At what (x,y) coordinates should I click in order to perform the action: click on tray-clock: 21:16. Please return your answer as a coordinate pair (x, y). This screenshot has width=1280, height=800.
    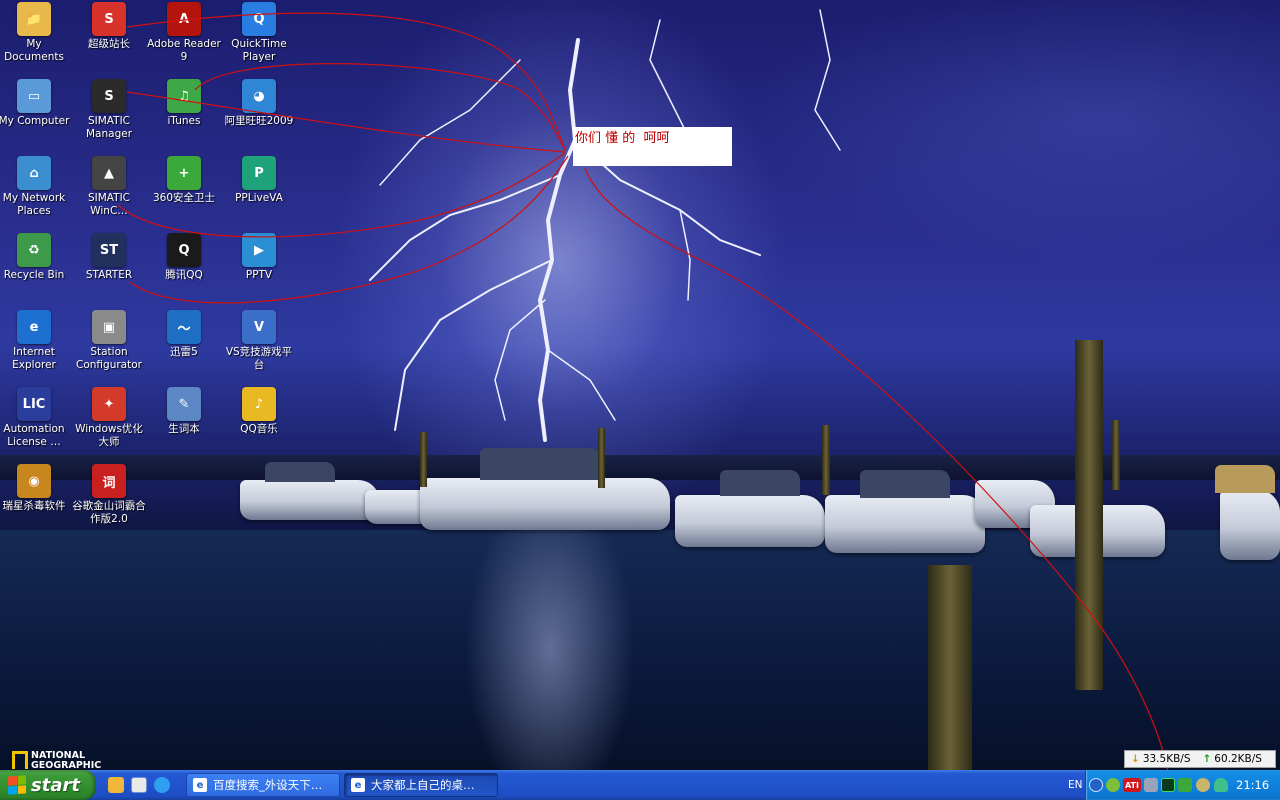
    Looking at the image, I should click on (1252, 785).